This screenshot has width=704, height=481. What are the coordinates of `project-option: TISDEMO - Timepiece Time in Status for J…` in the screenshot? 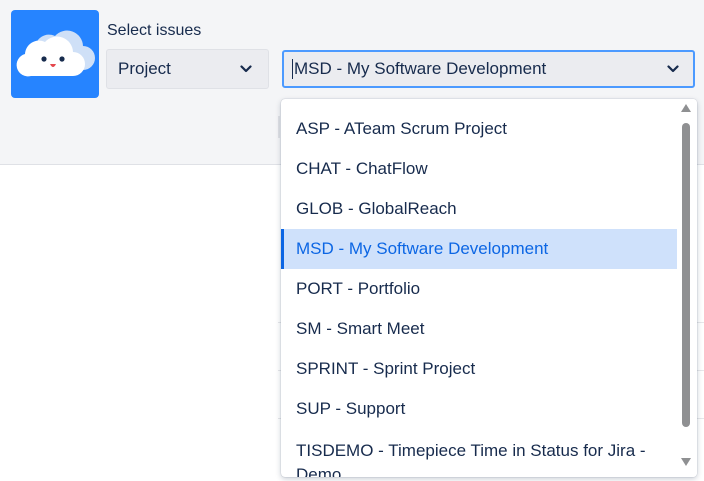 It's located at (479, 453).